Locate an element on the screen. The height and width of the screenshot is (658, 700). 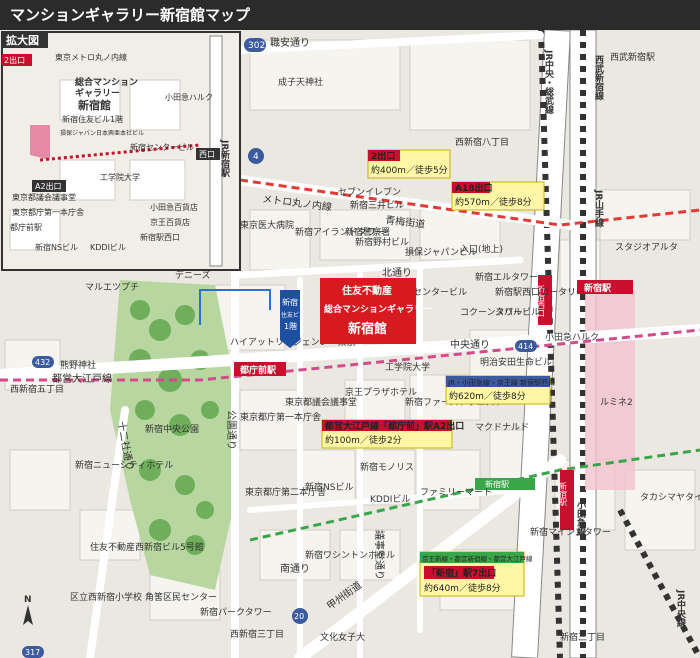
kita-road-label: 北通り is located at coordinates (397, 273).